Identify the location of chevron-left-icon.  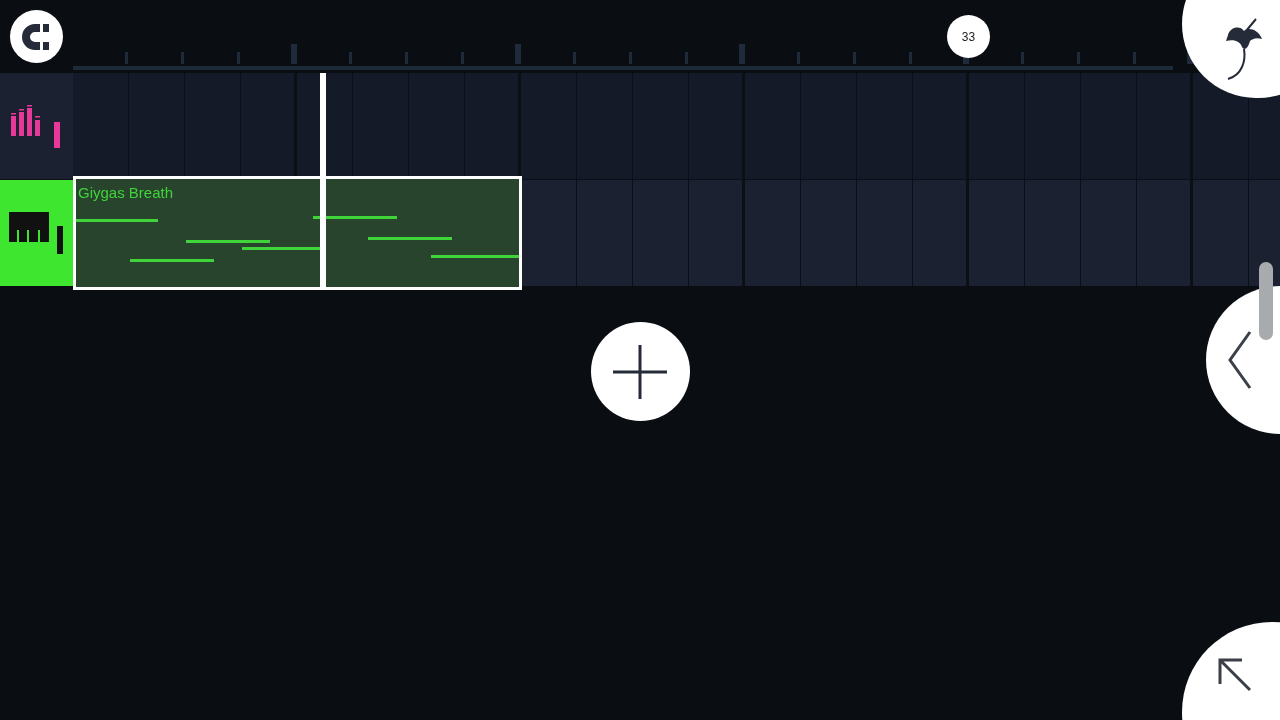
(1240, 360).